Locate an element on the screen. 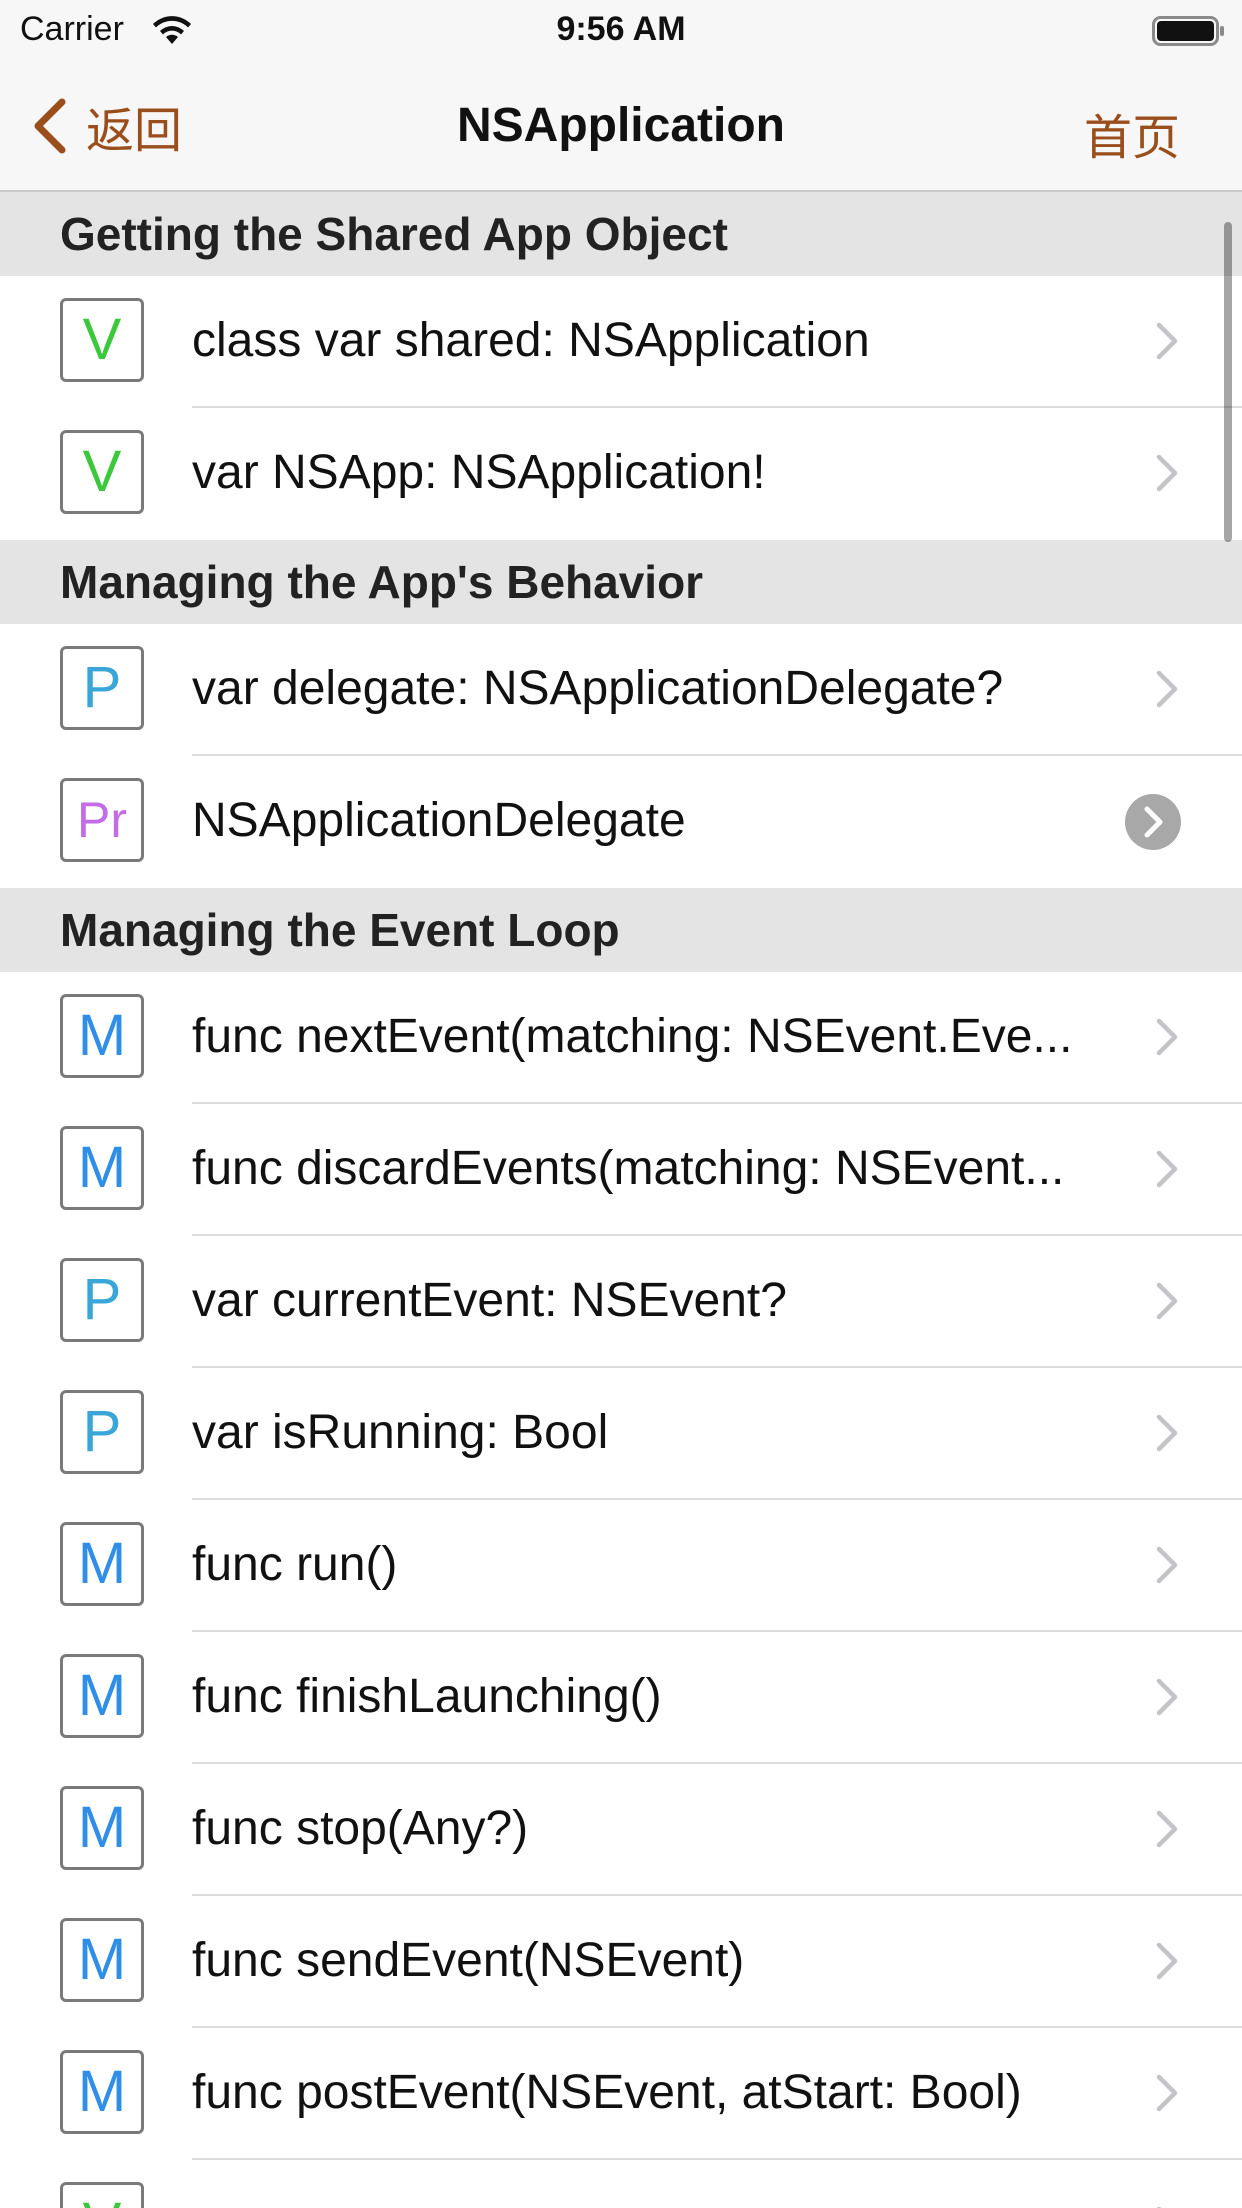  list-item: Pvar delegate: NSApplicationDelegate? is located at coordinates (621, 690).